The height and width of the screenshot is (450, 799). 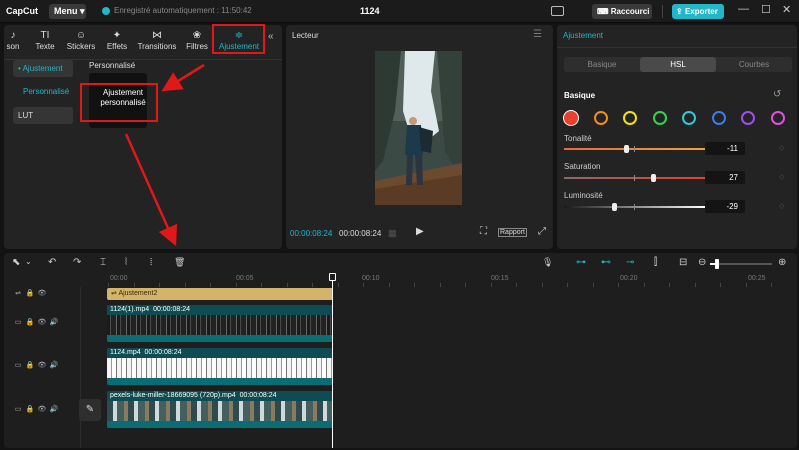 I want to click on delete-icon: 🗑, so click(x=179, y=262).